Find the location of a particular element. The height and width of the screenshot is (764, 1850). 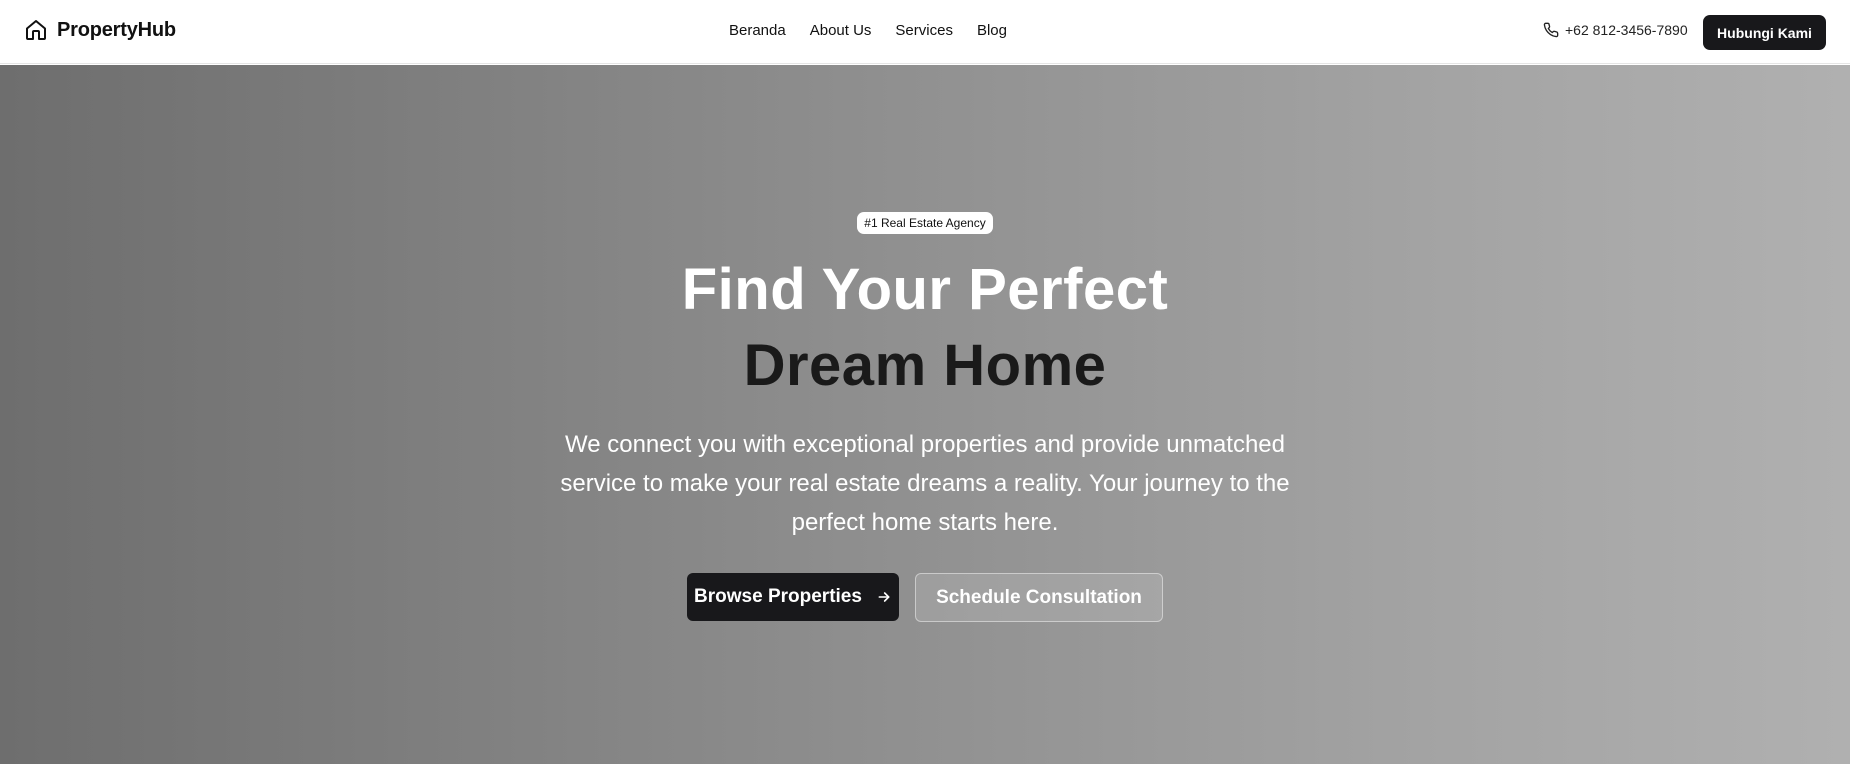

hero-headline-line2: Dream Home is located at coordinates (925, 365).